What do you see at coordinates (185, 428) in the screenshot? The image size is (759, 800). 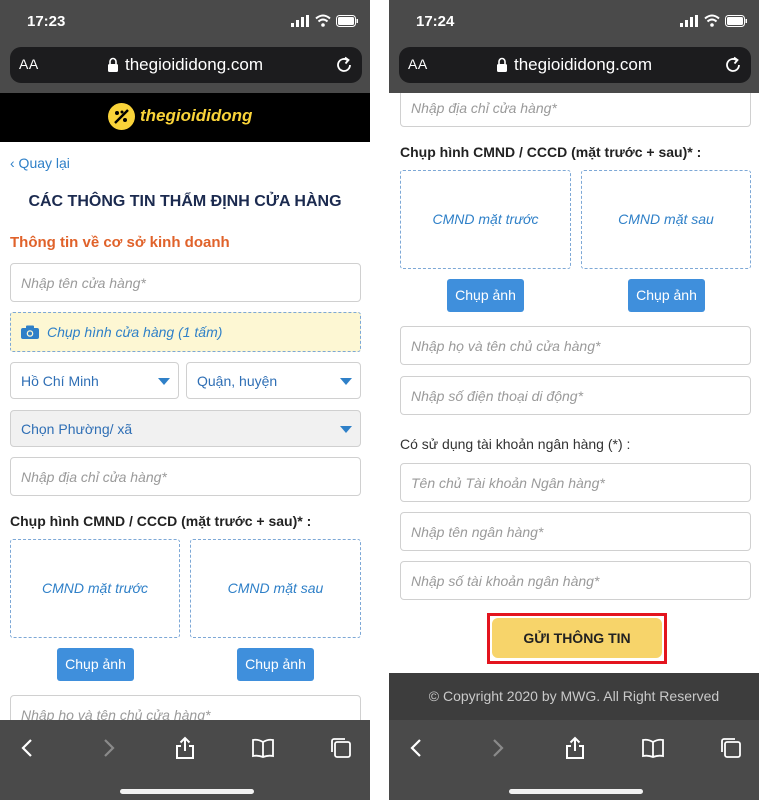 I see `ward-select: Chọn Phường/ xã` at bounding box center [185, 428].